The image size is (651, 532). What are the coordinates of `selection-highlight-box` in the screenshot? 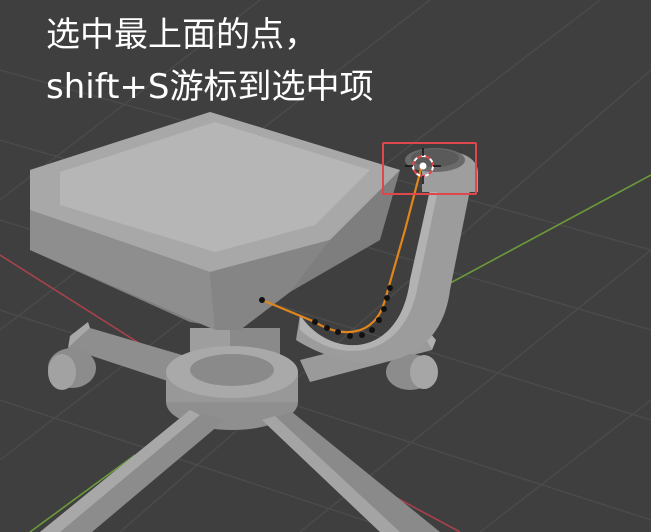 It's located at (429, 168).